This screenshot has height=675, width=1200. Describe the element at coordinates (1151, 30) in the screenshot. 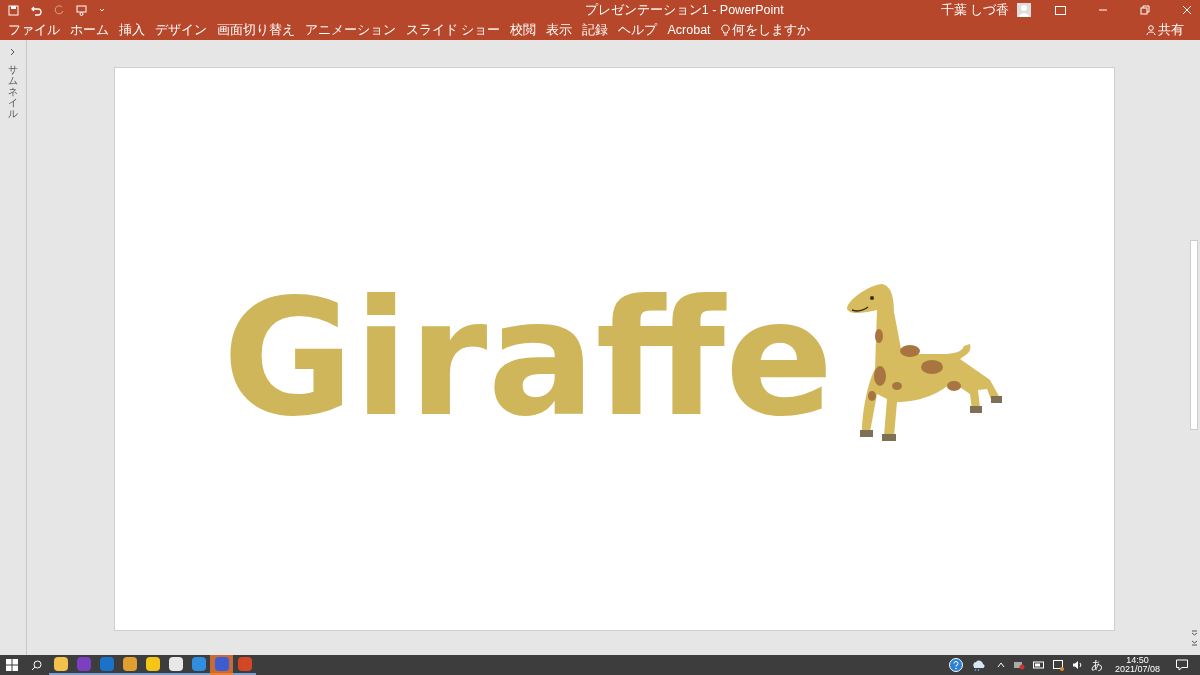

I see `person-icon` at that location.